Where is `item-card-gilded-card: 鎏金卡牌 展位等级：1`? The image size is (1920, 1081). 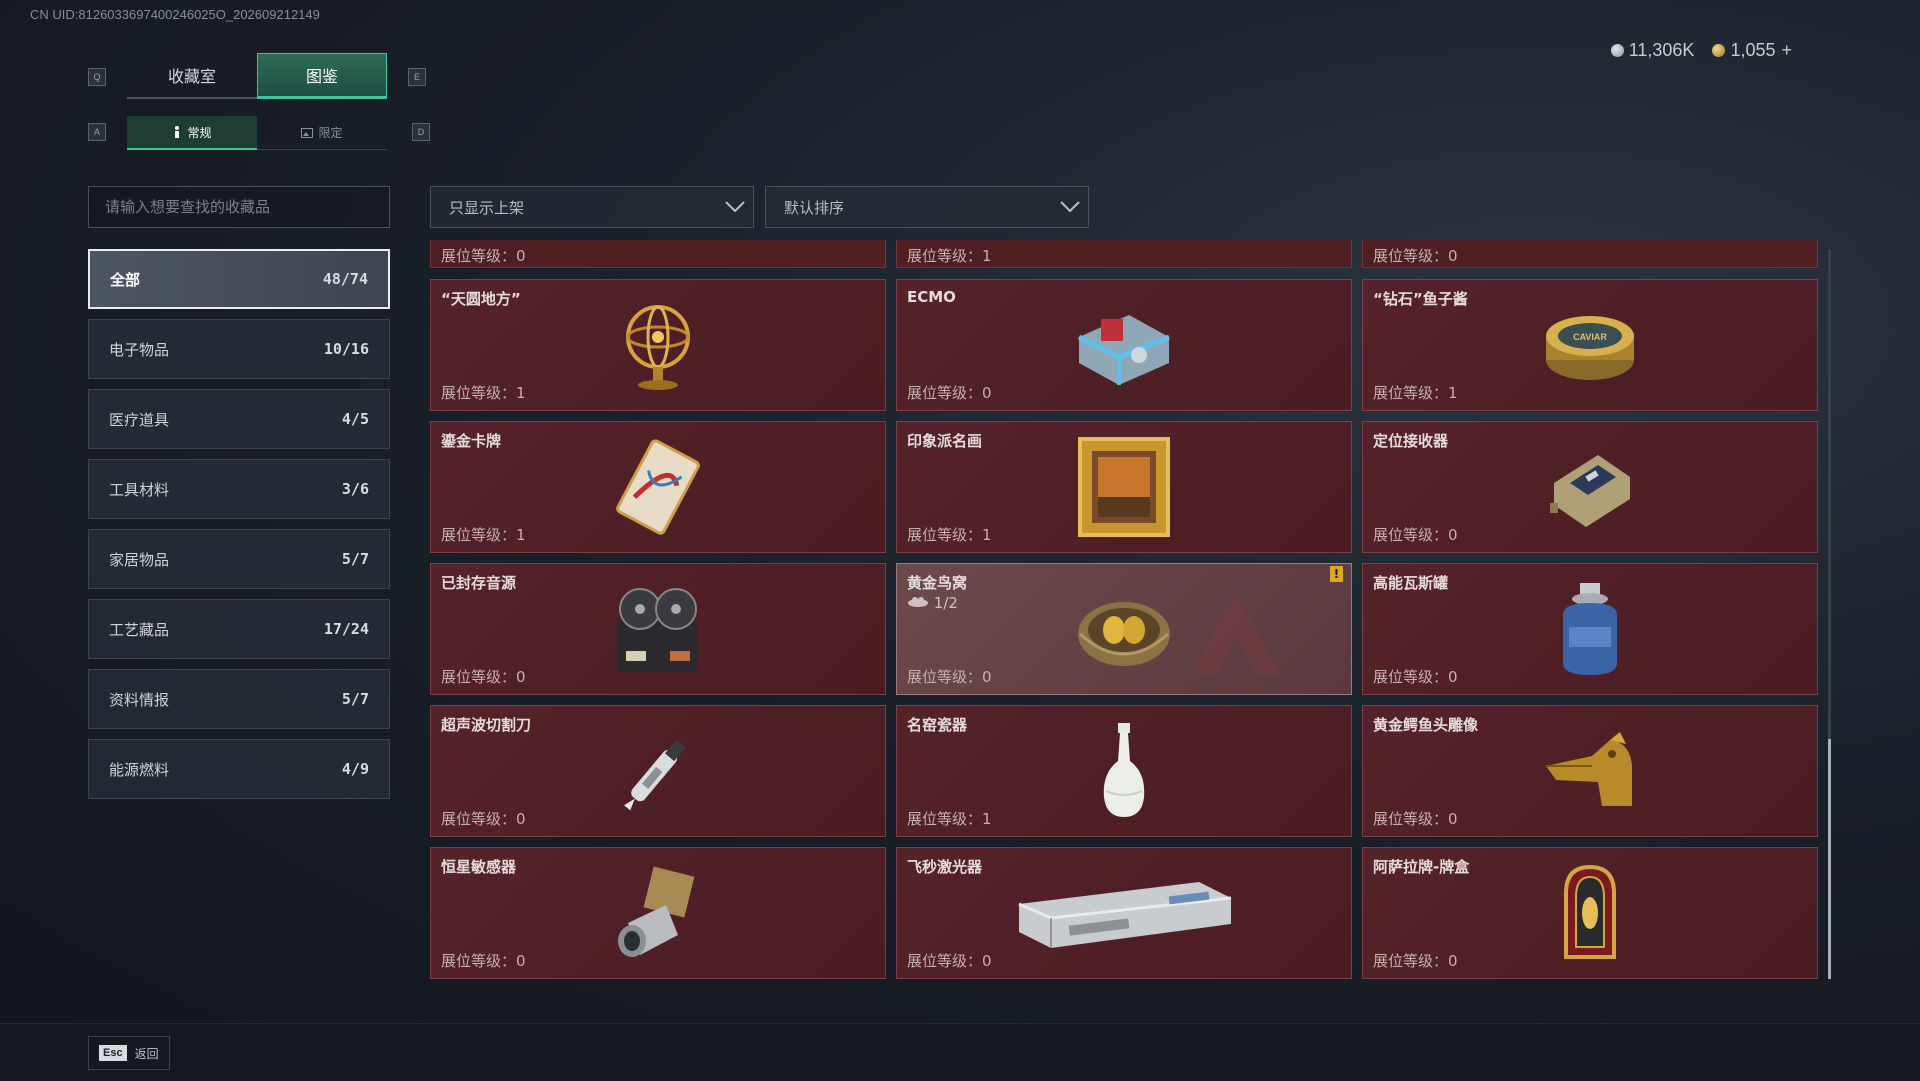
item-card-gilded-card: 鎏金卡牌 展位等级：1 is located at coordinates (658, 487).